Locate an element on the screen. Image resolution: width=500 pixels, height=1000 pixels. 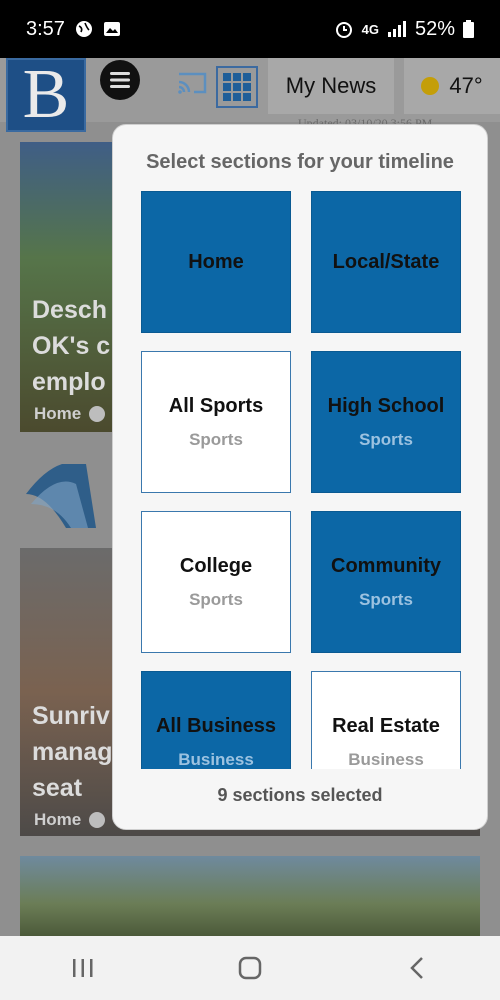
headline-line: OK's c is located at coordinates (71, 346).